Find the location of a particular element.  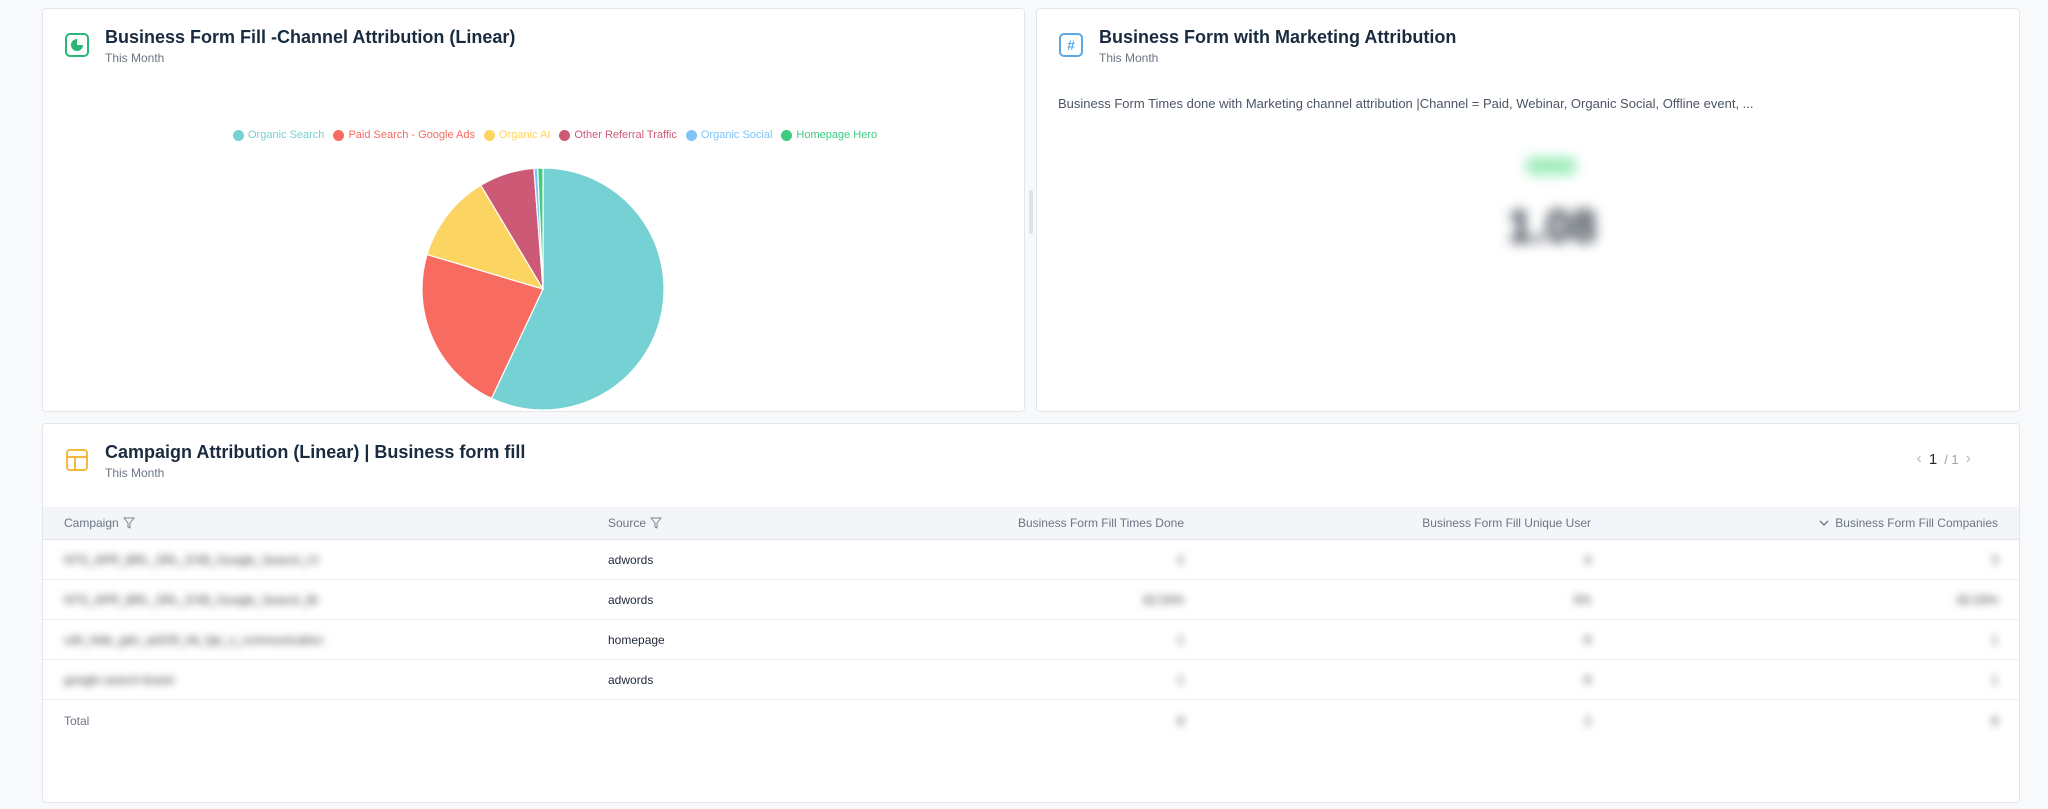

companies-cell: 3 is located at coordinates (1994, 559).